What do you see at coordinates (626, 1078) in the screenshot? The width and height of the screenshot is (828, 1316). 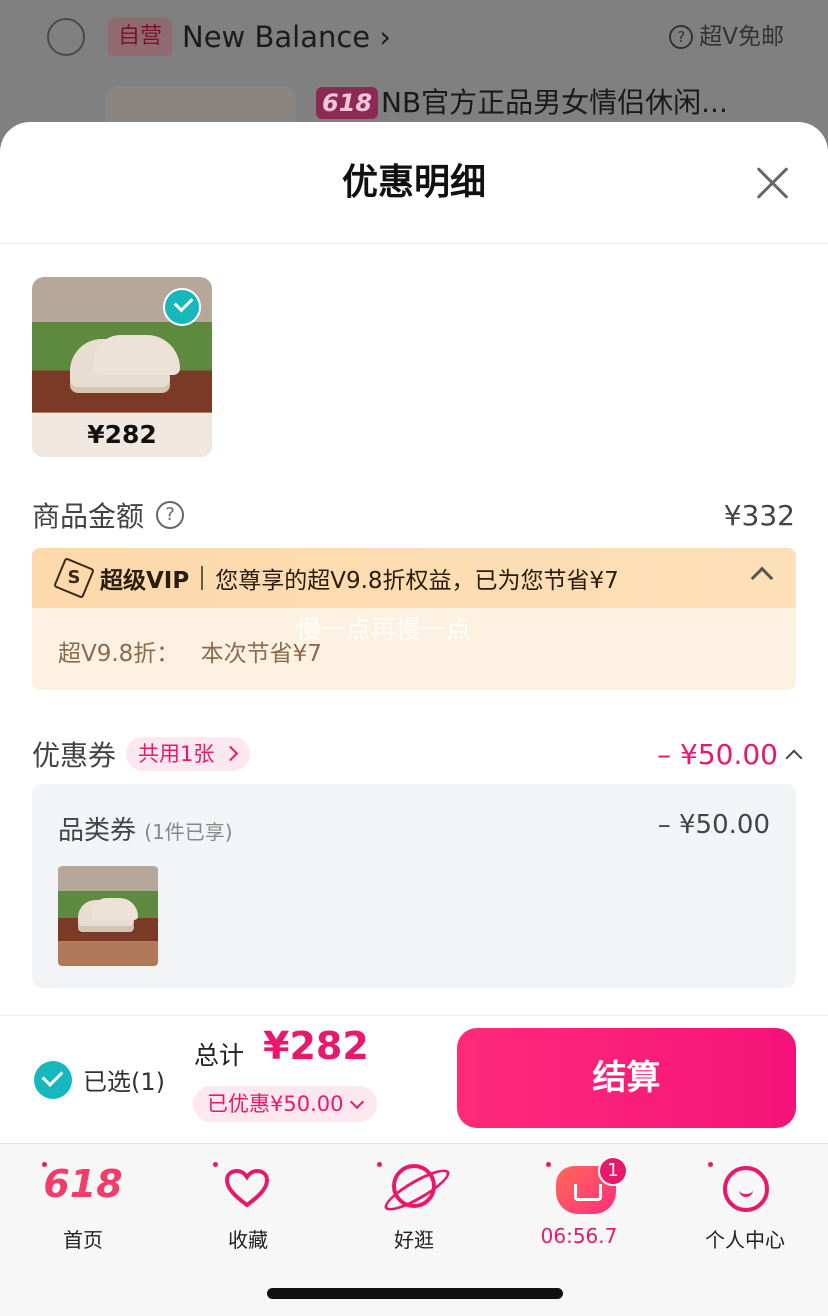 I see `checkout-button: 结算` at bounding box center [626, 1078].